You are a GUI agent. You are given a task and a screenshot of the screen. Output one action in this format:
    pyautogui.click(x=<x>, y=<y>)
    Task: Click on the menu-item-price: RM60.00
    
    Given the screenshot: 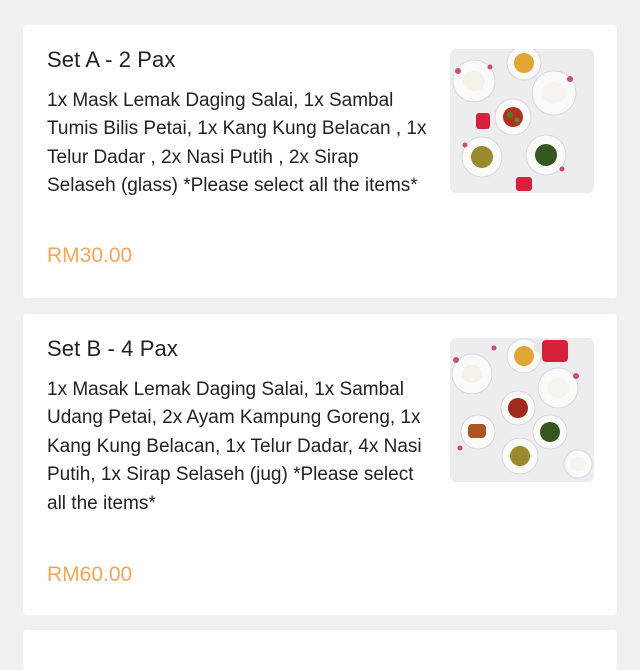 What is the action you would take?
    pyautogui.click(x=90, y=574)
    